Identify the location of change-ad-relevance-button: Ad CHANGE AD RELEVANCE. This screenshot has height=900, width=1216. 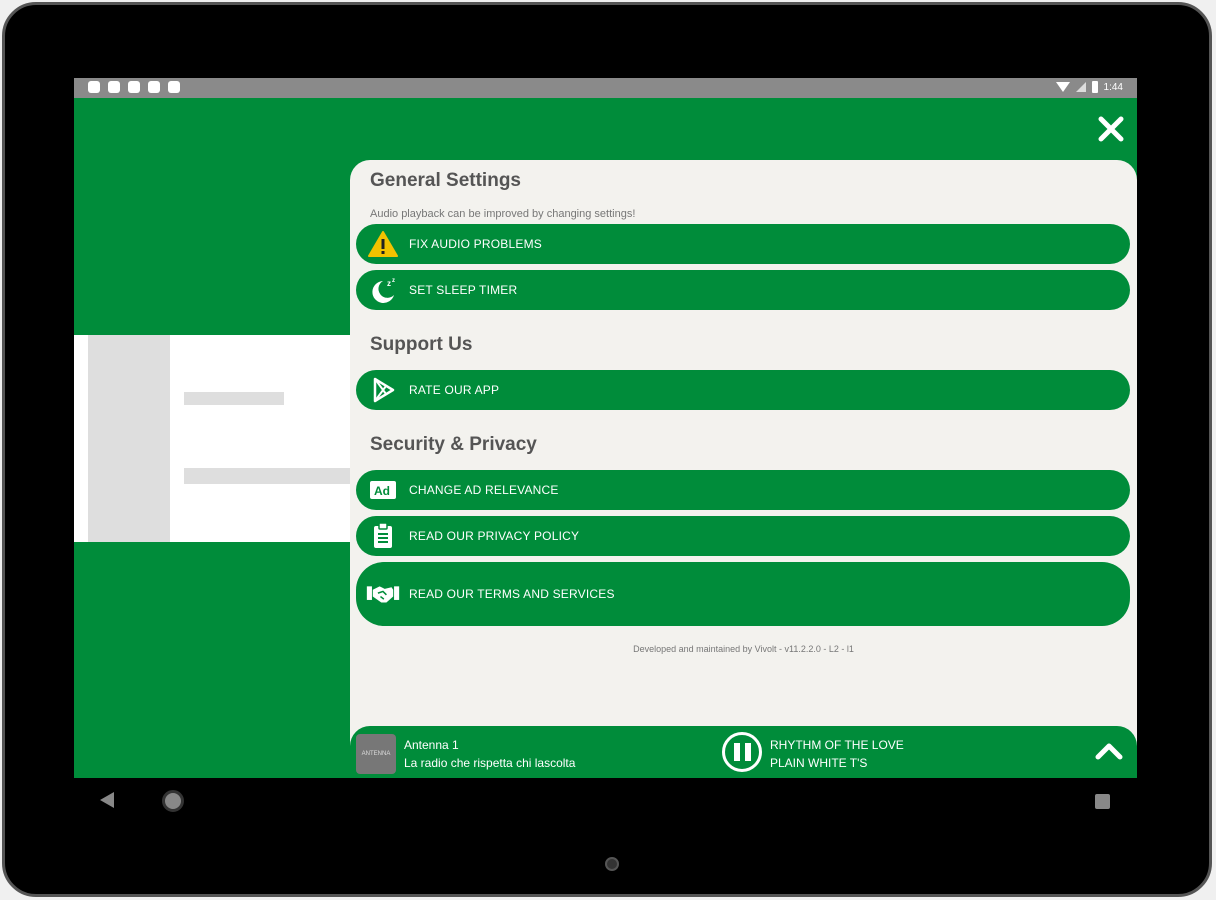
(743, 490).